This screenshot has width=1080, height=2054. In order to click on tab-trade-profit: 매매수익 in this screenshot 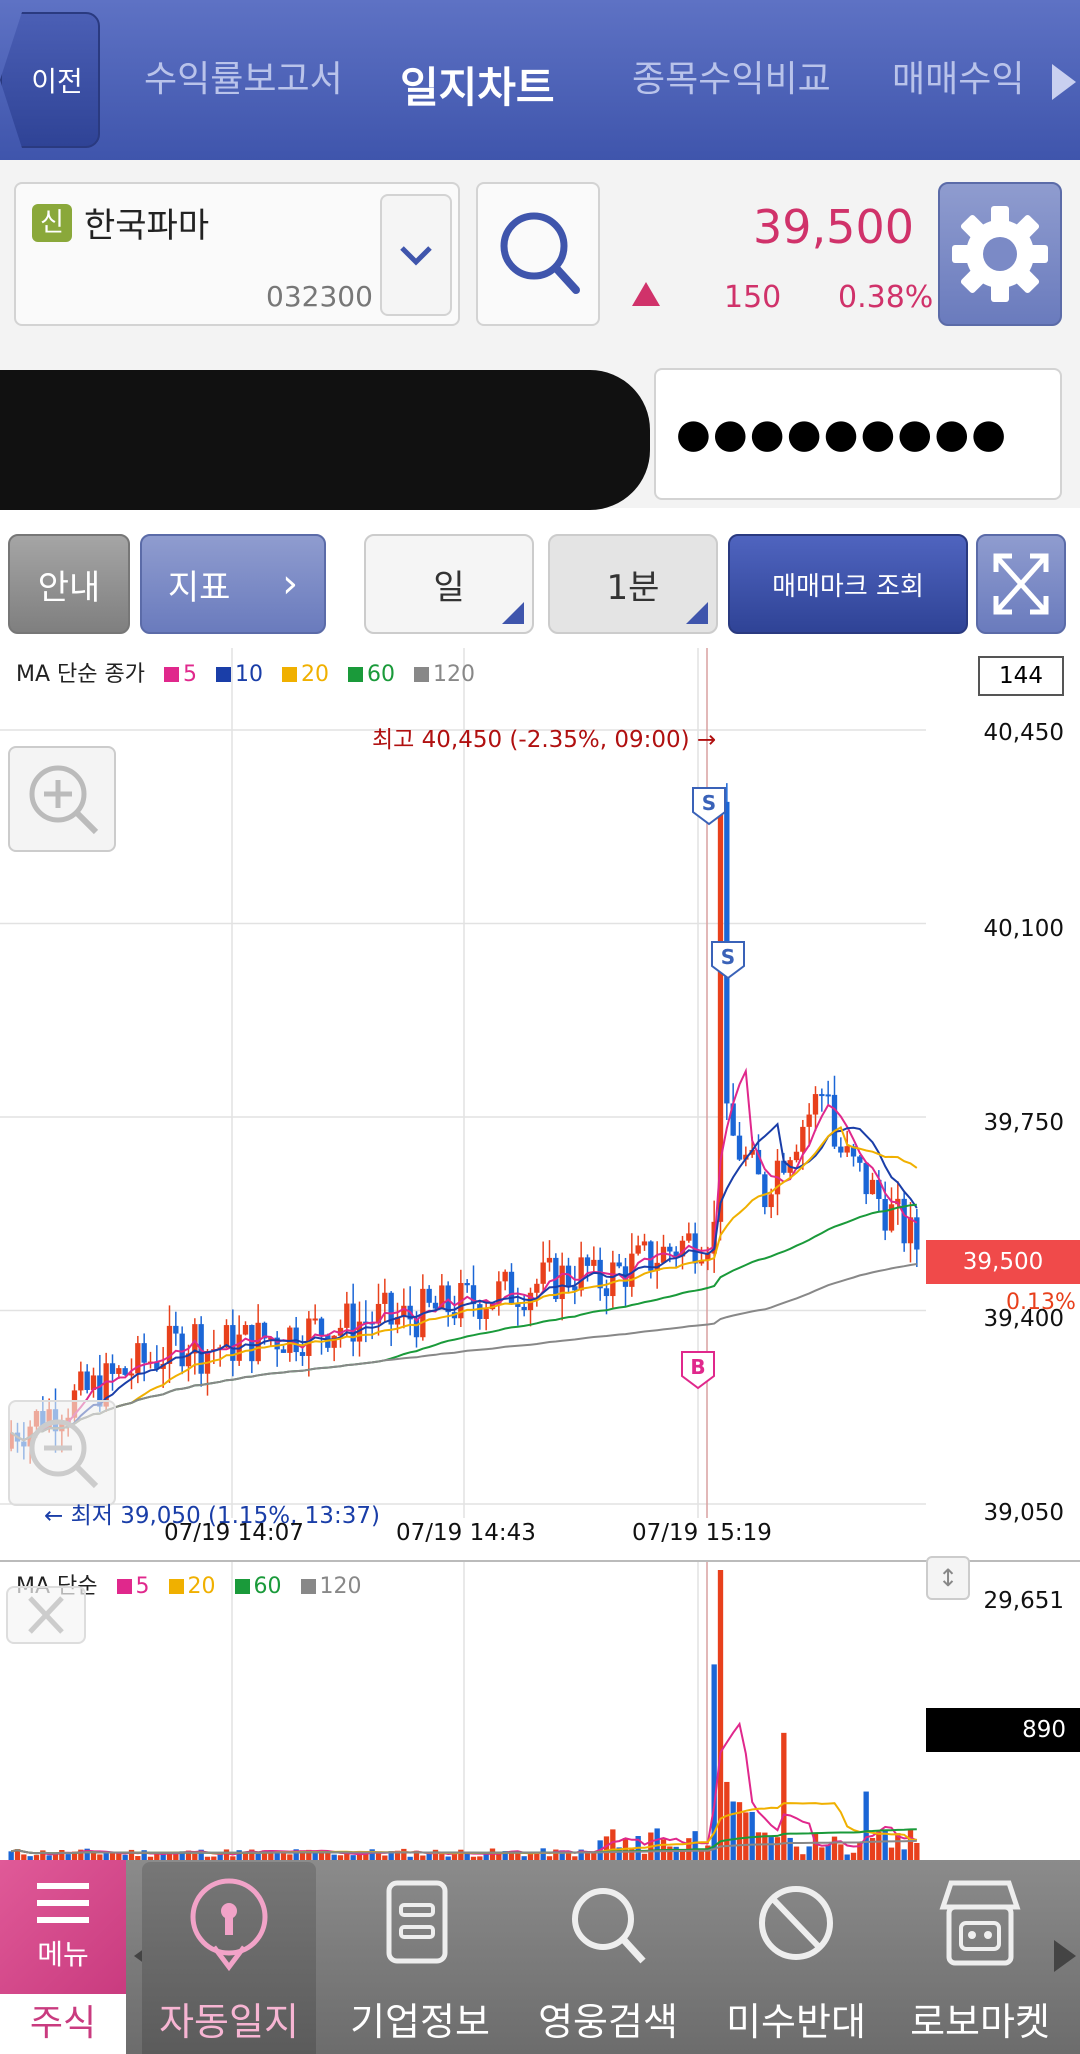, I will do `click(958, 76)`.